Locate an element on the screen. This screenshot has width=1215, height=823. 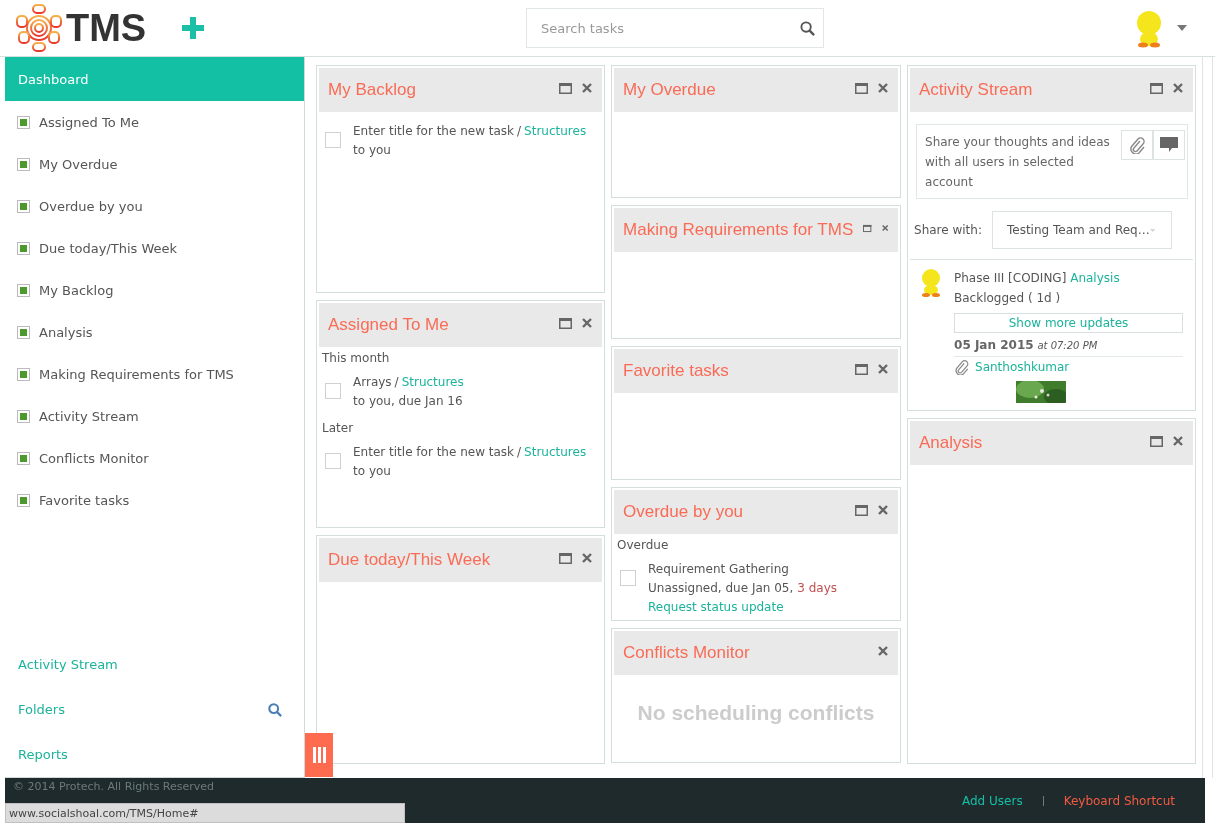
sidebar-item: Favorite tasks is located at coordinates (155, 500).